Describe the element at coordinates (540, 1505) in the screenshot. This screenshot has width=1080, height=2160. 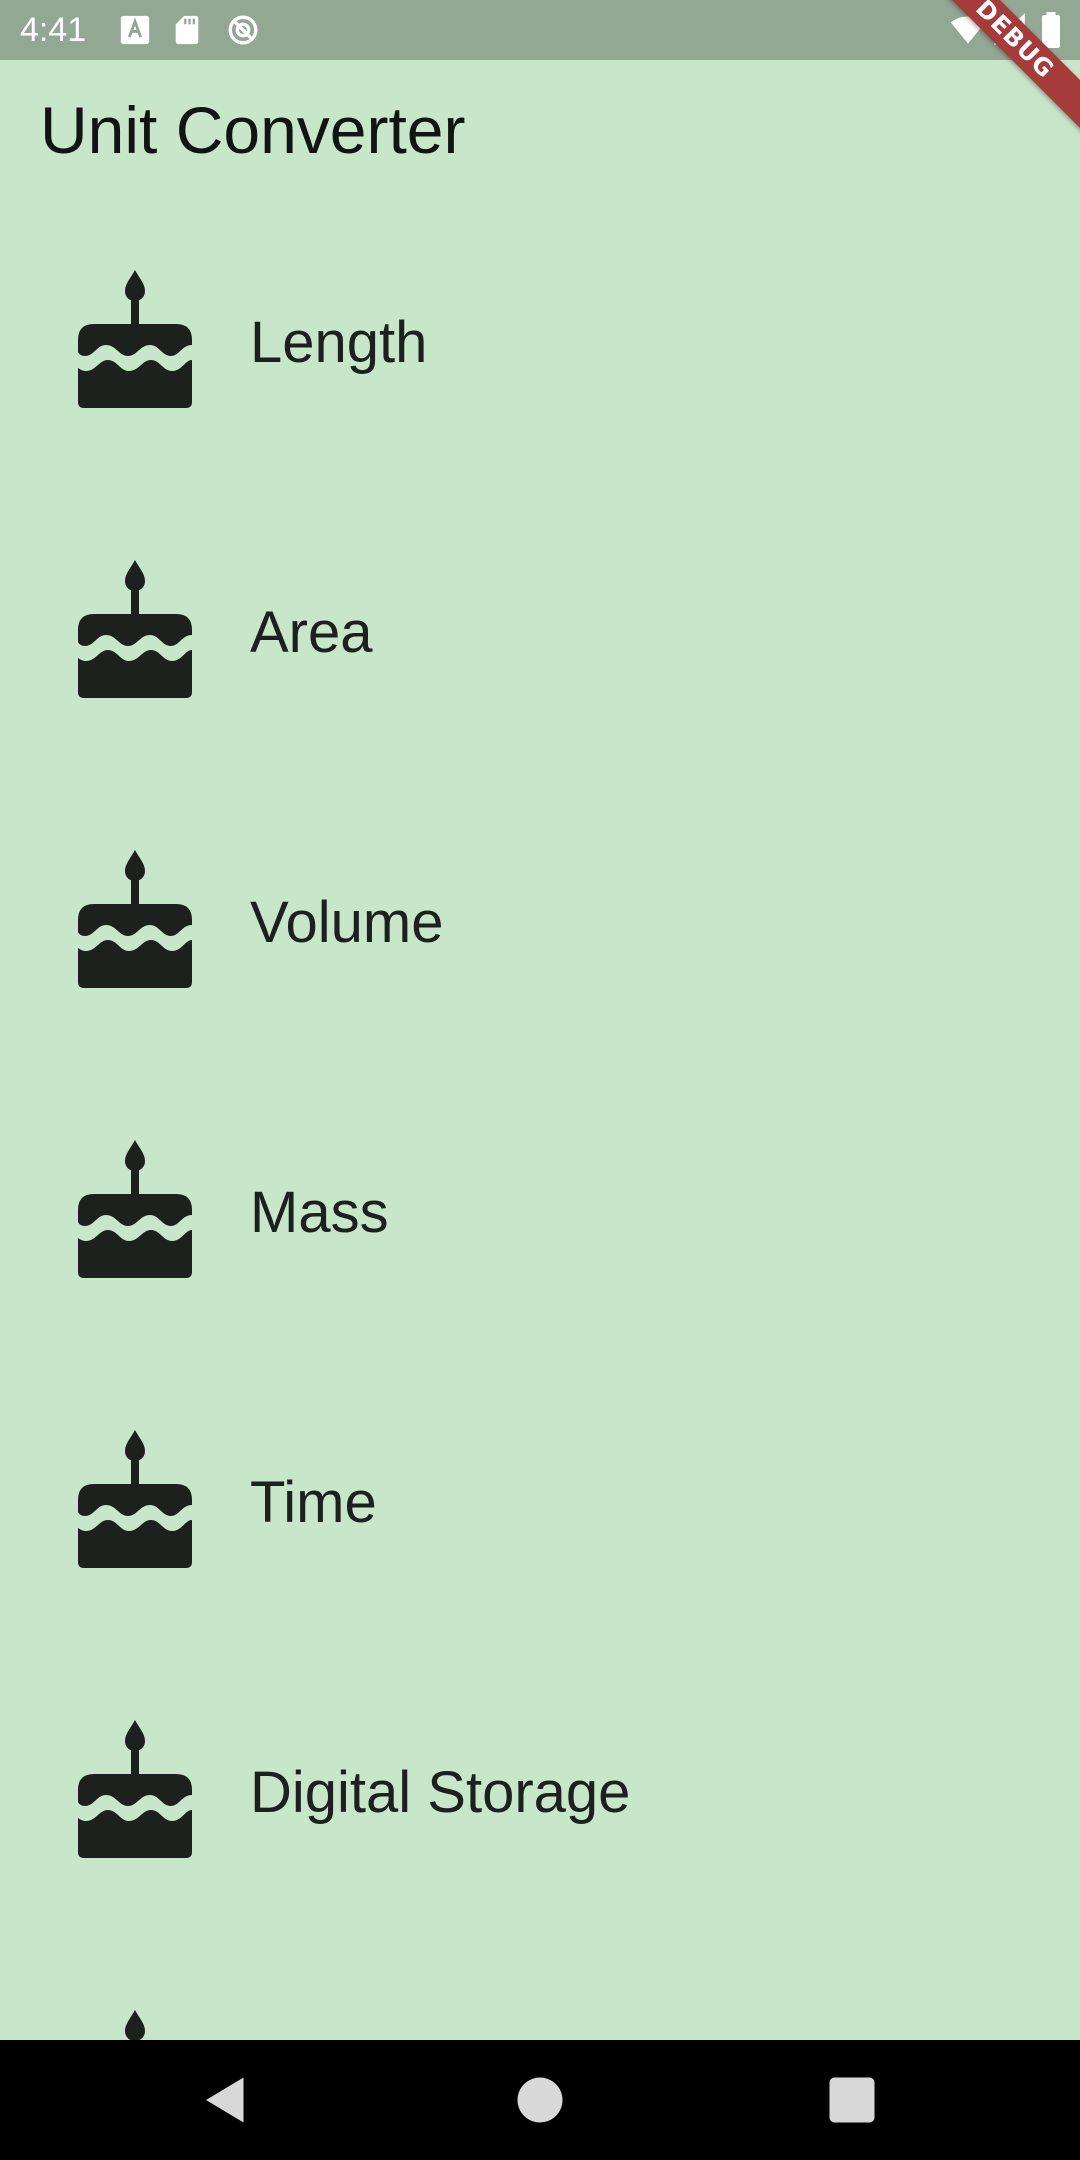
I see `category-item: Time` at that location.